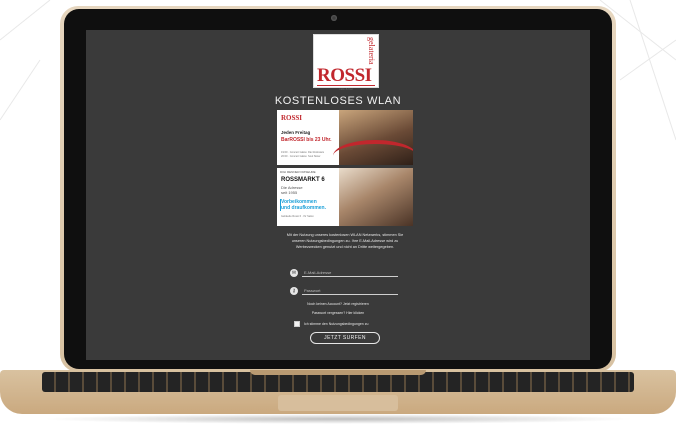  What do you see at coordinates (306, 140) in the screenshot?
I see `banner1-line2: BarROSSI bis 23 Uhr.` at bounding box center [306, 140].